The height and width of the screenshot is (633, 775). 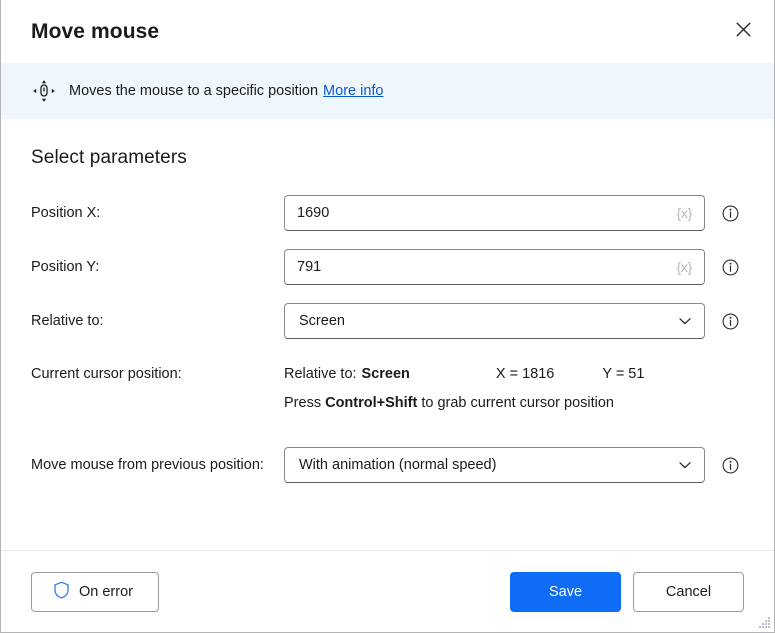 I want to click on cancel-button: Cancel, so click(x=688, y=591).